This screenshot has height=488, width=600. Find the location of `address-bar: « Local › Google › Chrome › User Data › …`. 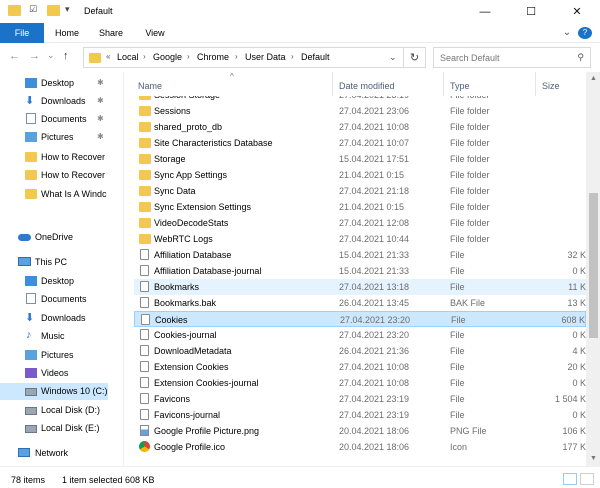

address-bar: « Local › Google › Chrome › User Data › … is located at coordinates (243, 57).